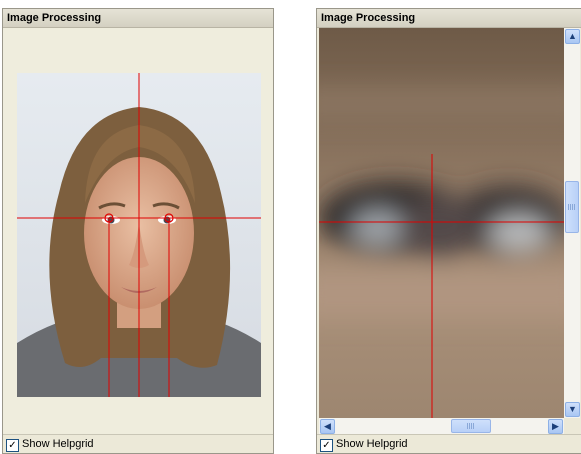 This screenshot has height=454, width=581. I want to click on vertical-scroll-thumb, so click(572, 207).